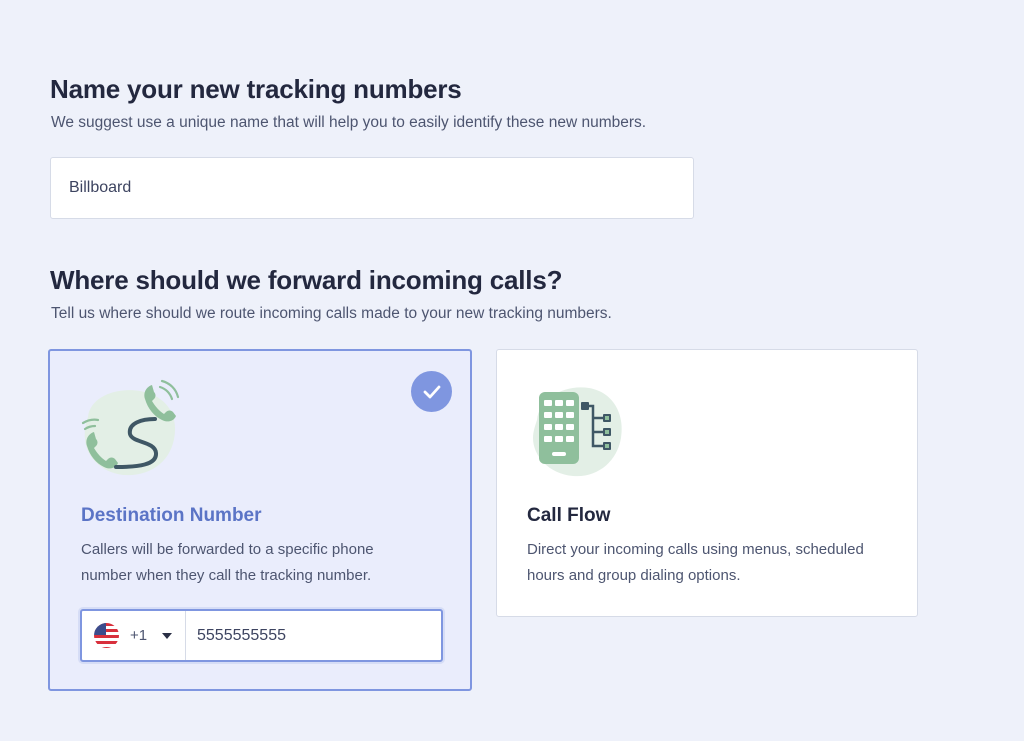 The width and height of the screenshot is (1024, 741). What do you see at coordinates (577, 432) in the screenshot?
I see `keypad-flow-icon` at bounding box center [577, 432].